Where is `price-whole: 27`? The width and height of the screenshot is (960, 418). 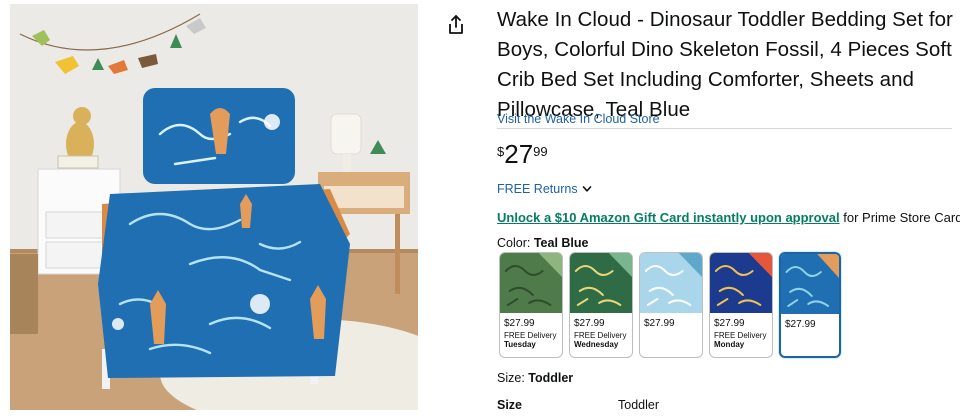 price-whole: 27 is located at coordinates (519, 154).